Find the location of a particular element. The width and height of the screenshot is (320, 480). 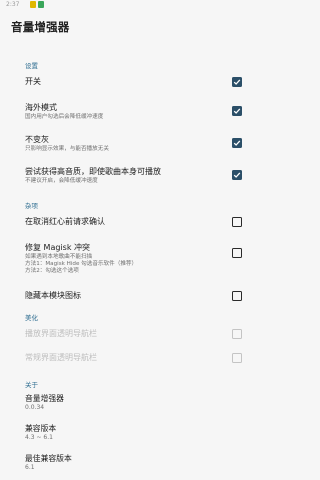

about-compatible-versions: 兼容版本 4.3 ~ 6.1 is located at coordinates (135, 434).